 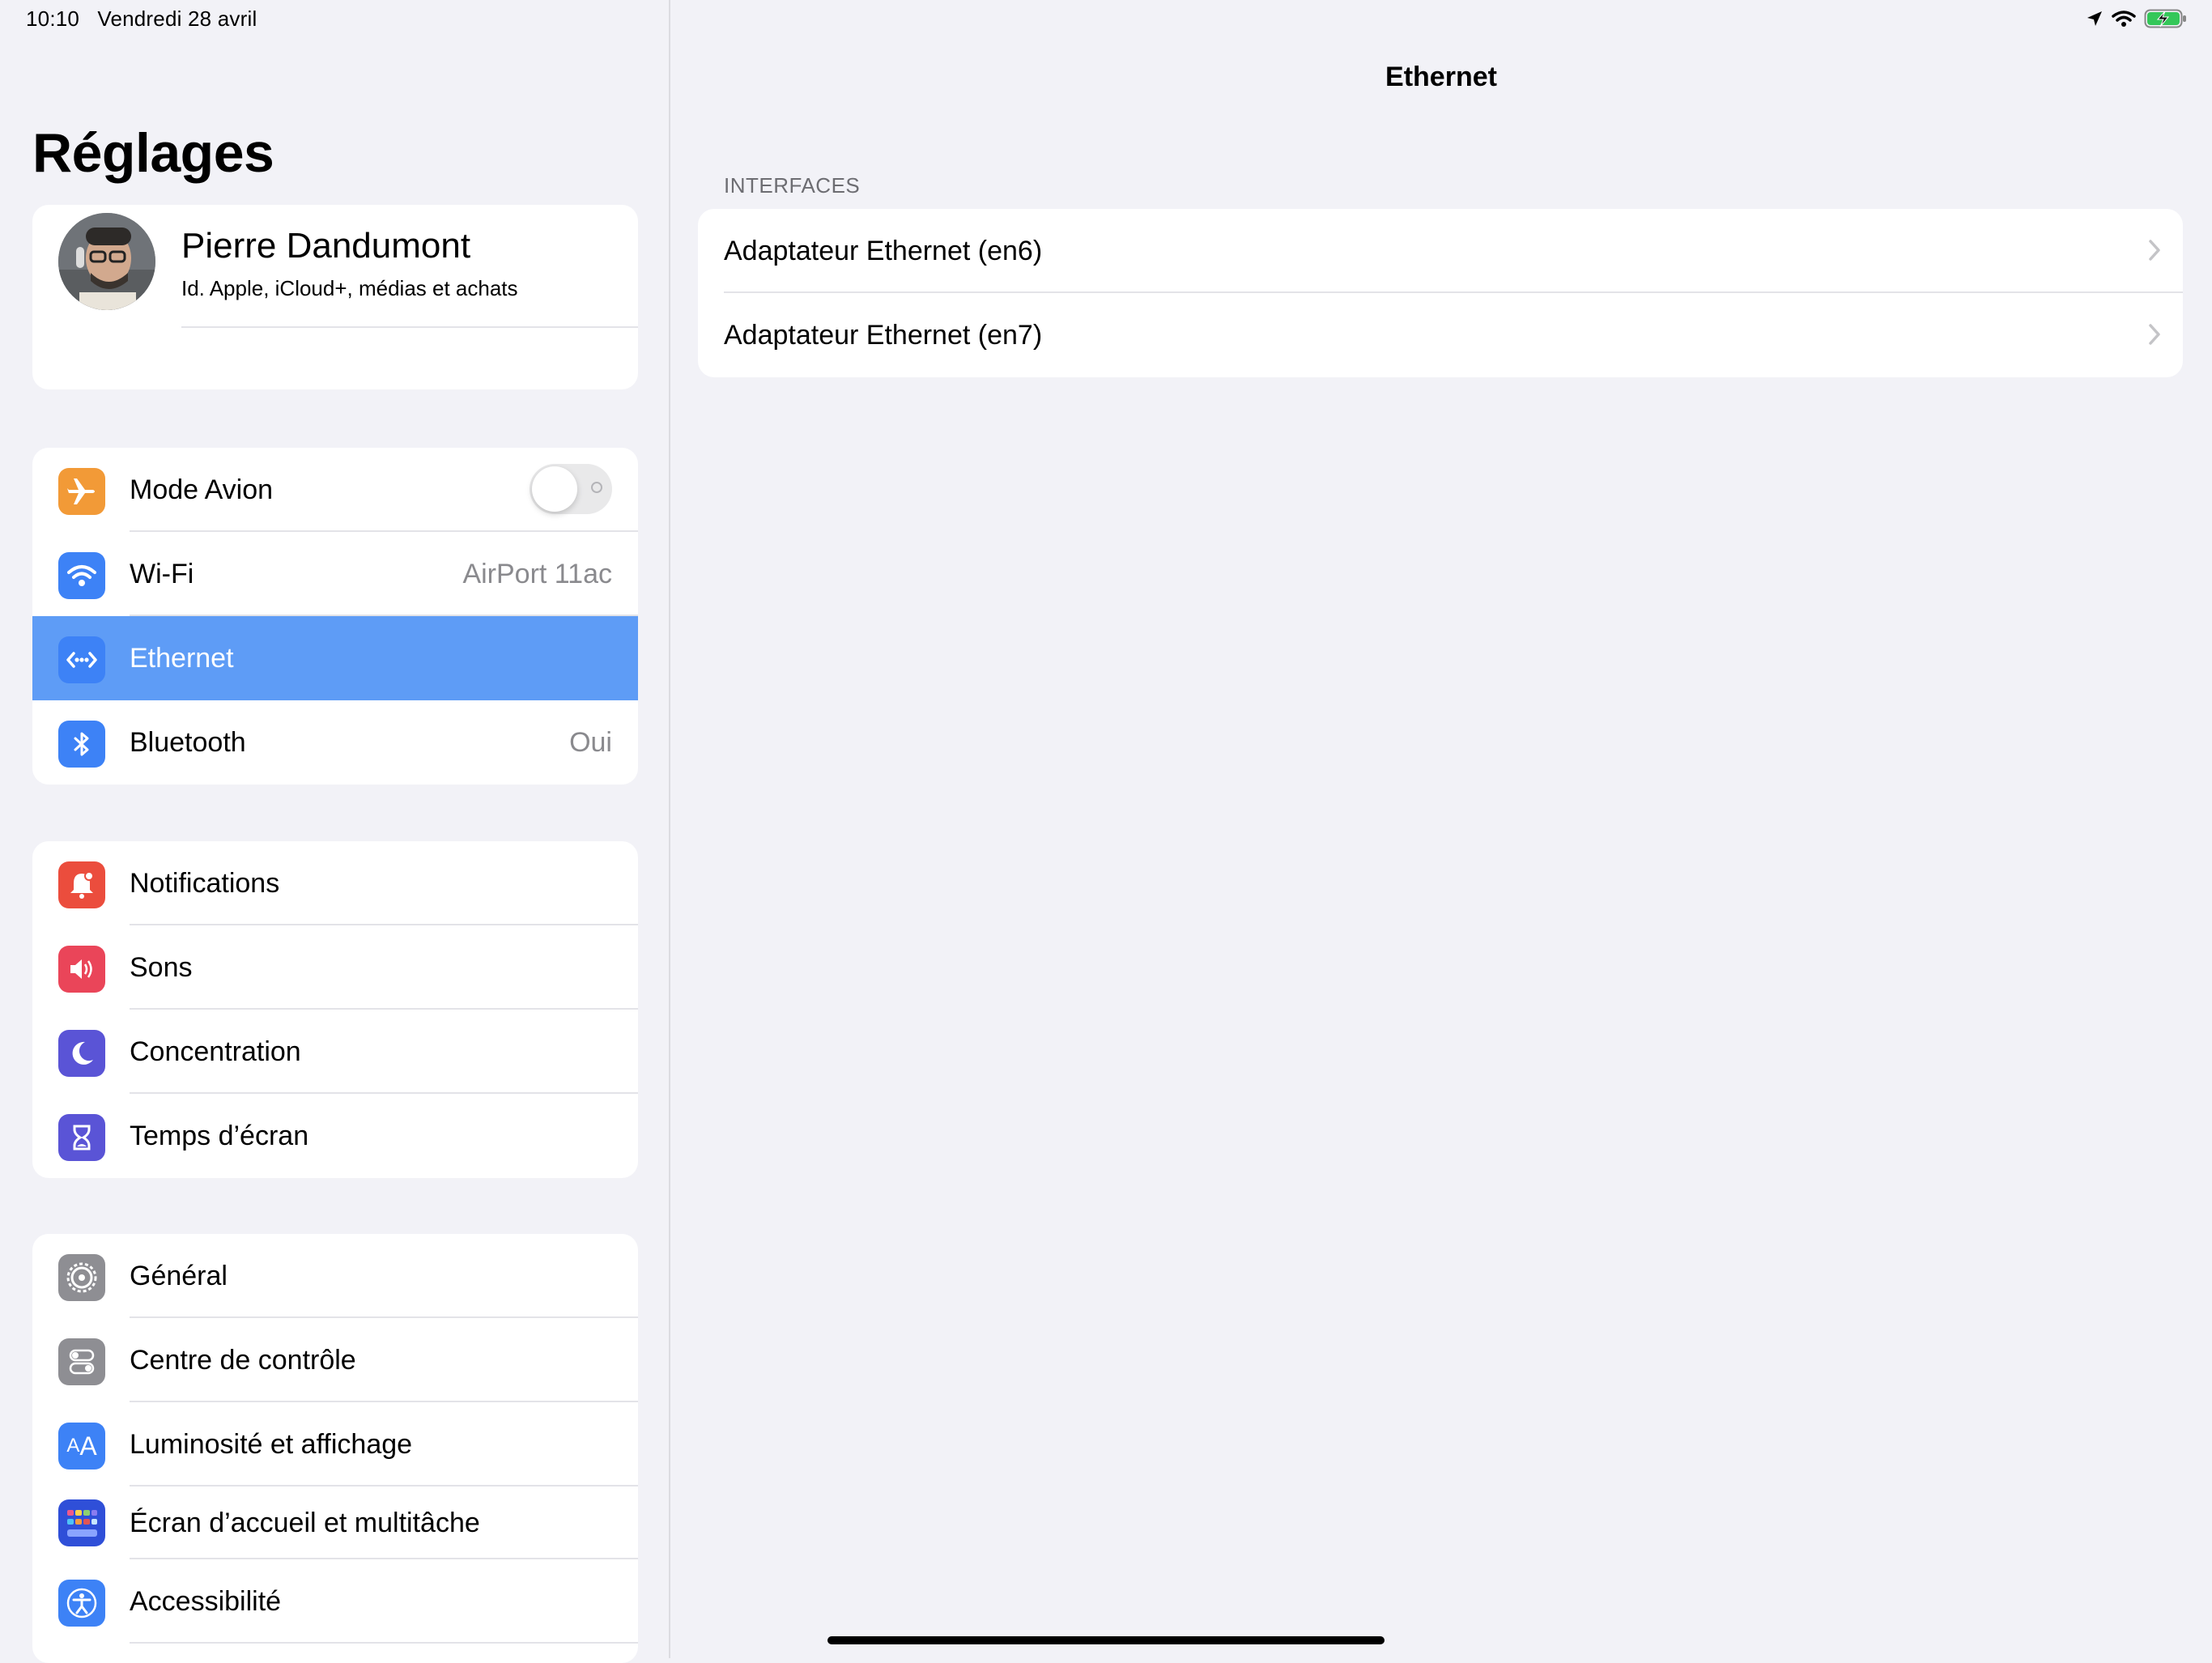 I want to click on profile-subtitle: Id. Apple, iCloud+, médias et achats, so click(x=349, y=288).